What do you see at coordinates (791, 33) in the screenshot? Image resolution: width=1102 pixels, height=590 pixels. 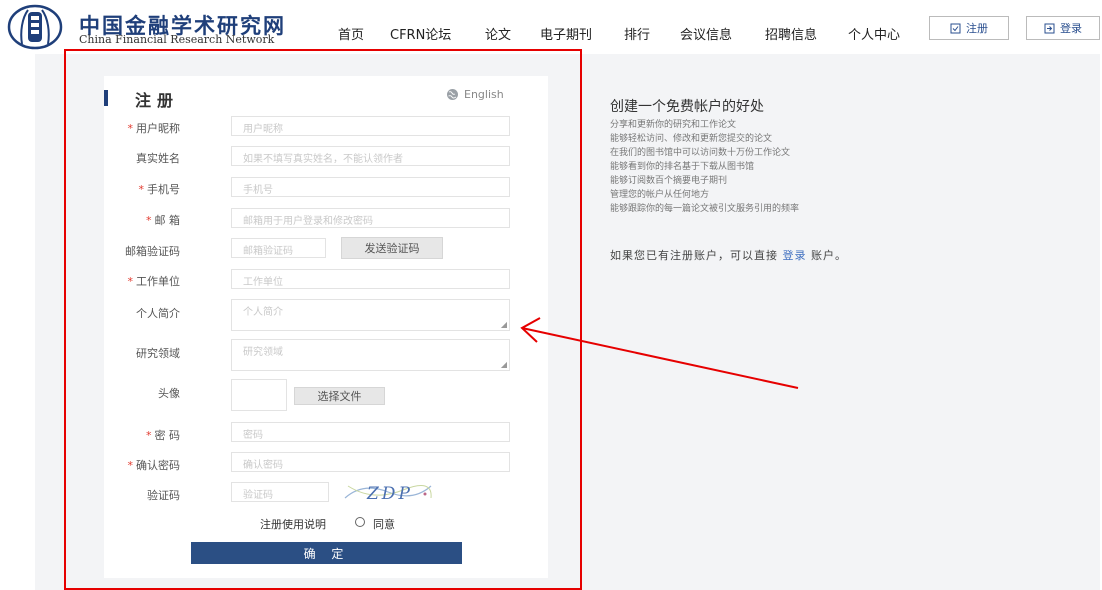 I see `nav-jobs: 招聘信息` at bounding box center [791, 33].